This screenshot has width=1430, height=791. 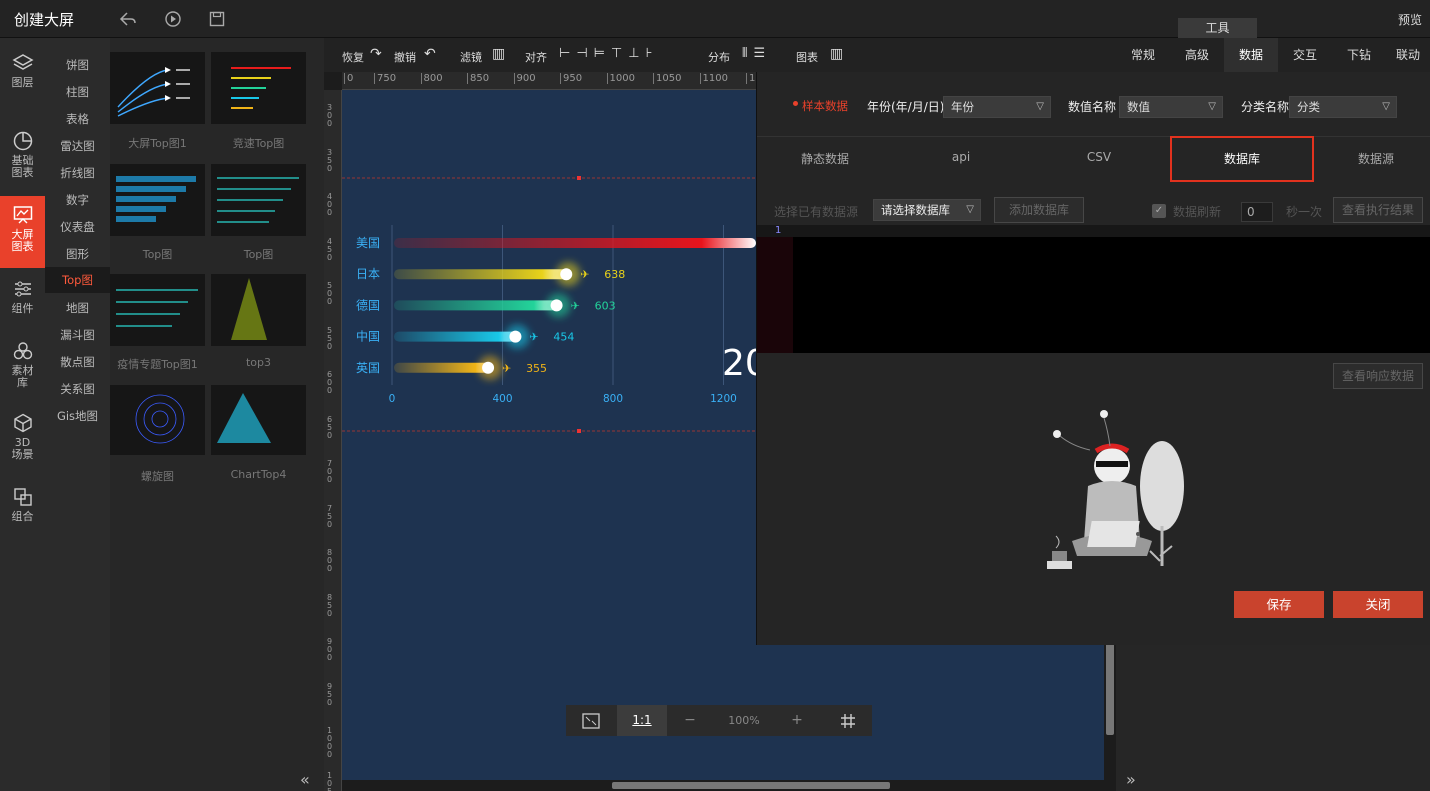 What do you see at coordinates (1143, 55) in the screenshot?
I see `tab-general: 常规` at bounding box center [1143, 55].